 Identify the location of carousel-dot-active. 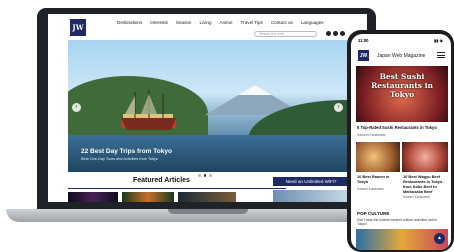
(204, 175).